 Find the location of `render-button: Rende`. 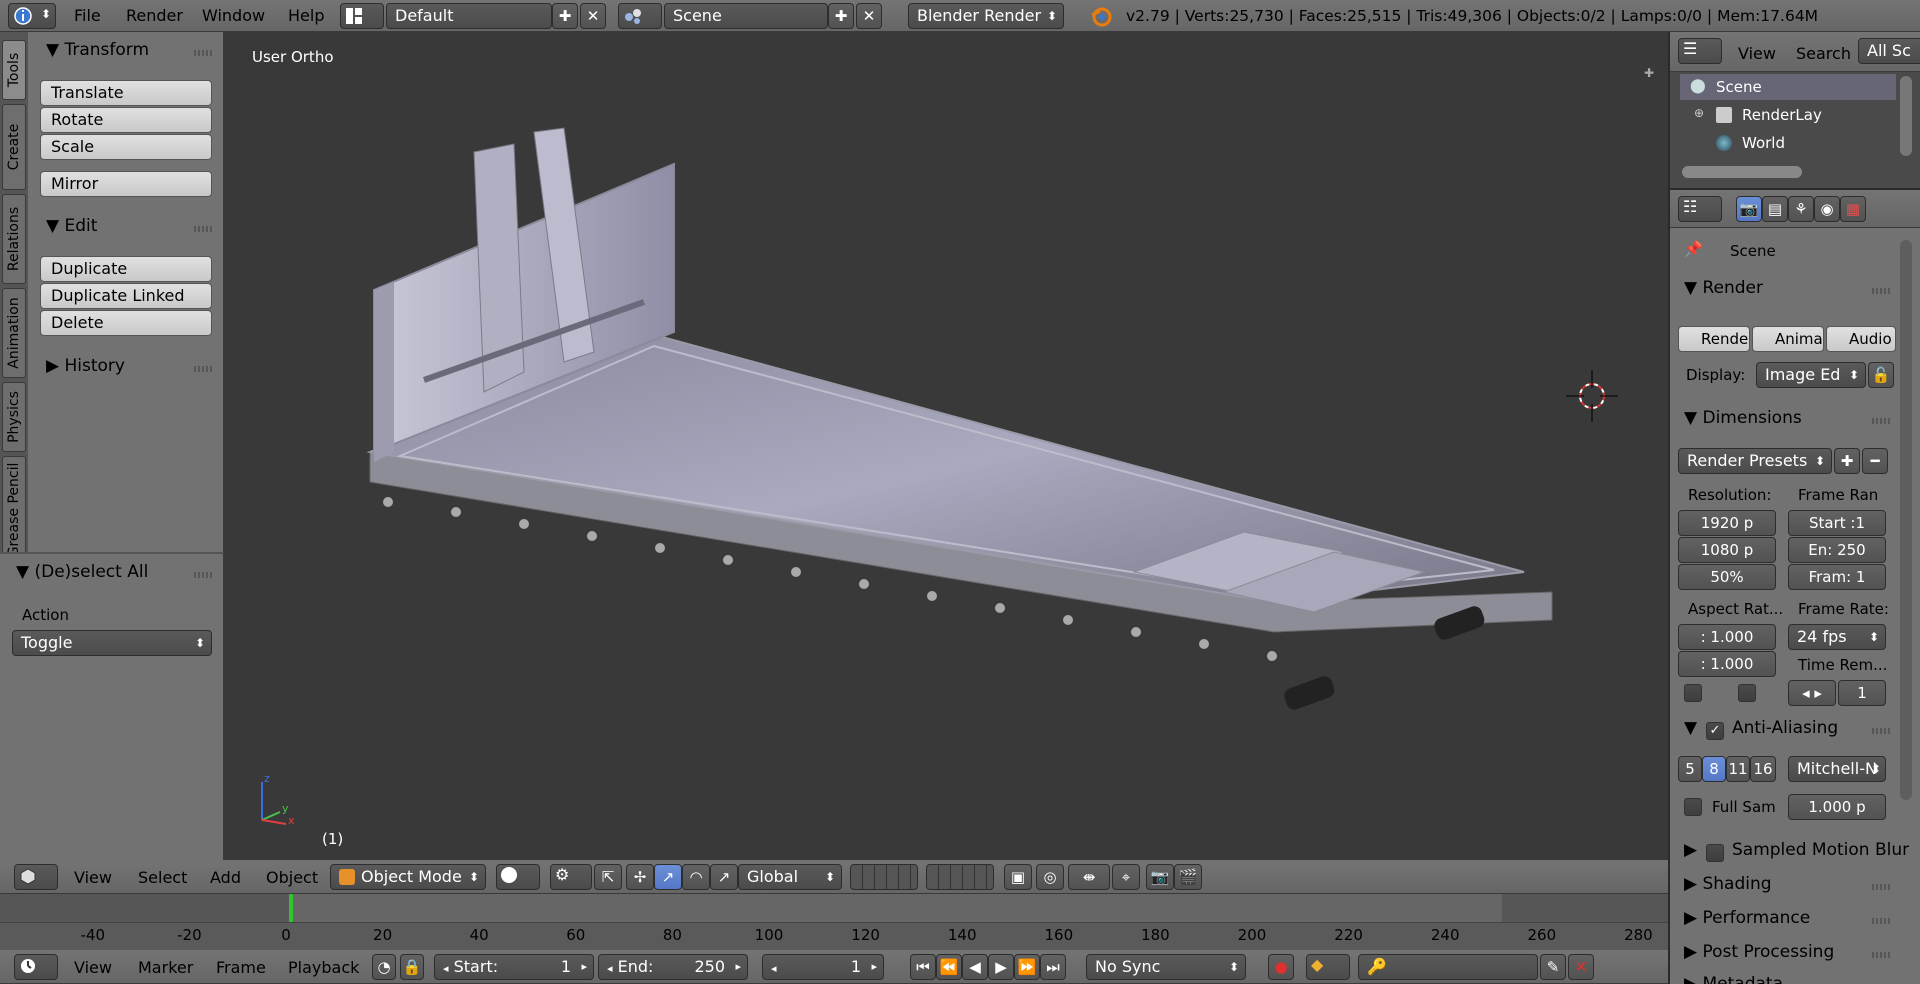

render-button: Rende is located at coordinates (1714, 339).